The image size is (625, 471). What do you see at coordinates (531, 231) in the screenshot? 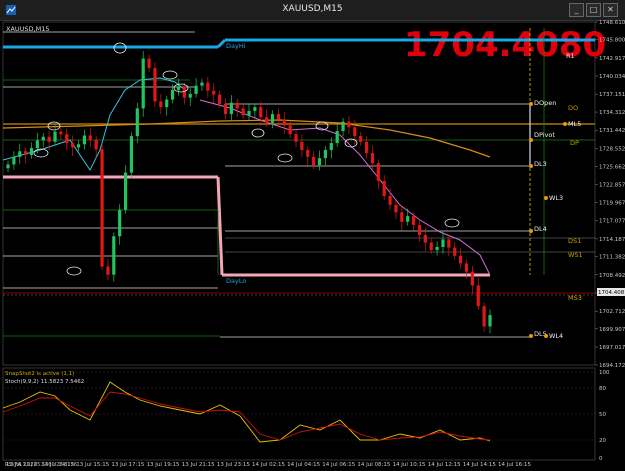
I see `marker-dl4` at bounding box center [531, 231].